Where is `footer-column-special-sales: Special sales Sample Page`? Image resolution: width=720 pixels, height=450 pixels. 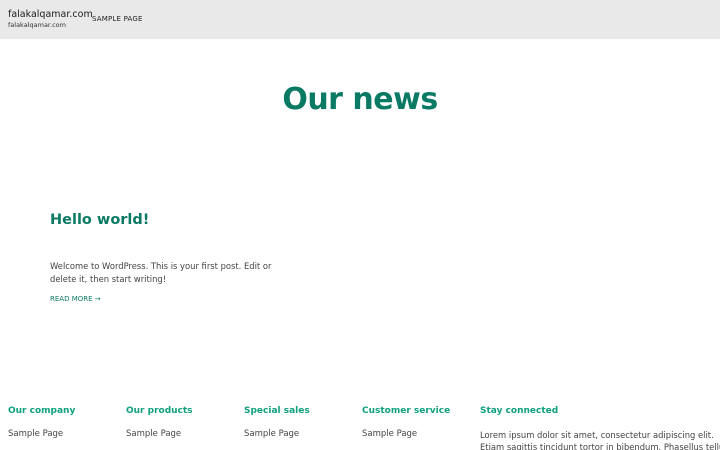
footer-column-special-sales: Special sales Sample Page is located at coordinates (277, 422).